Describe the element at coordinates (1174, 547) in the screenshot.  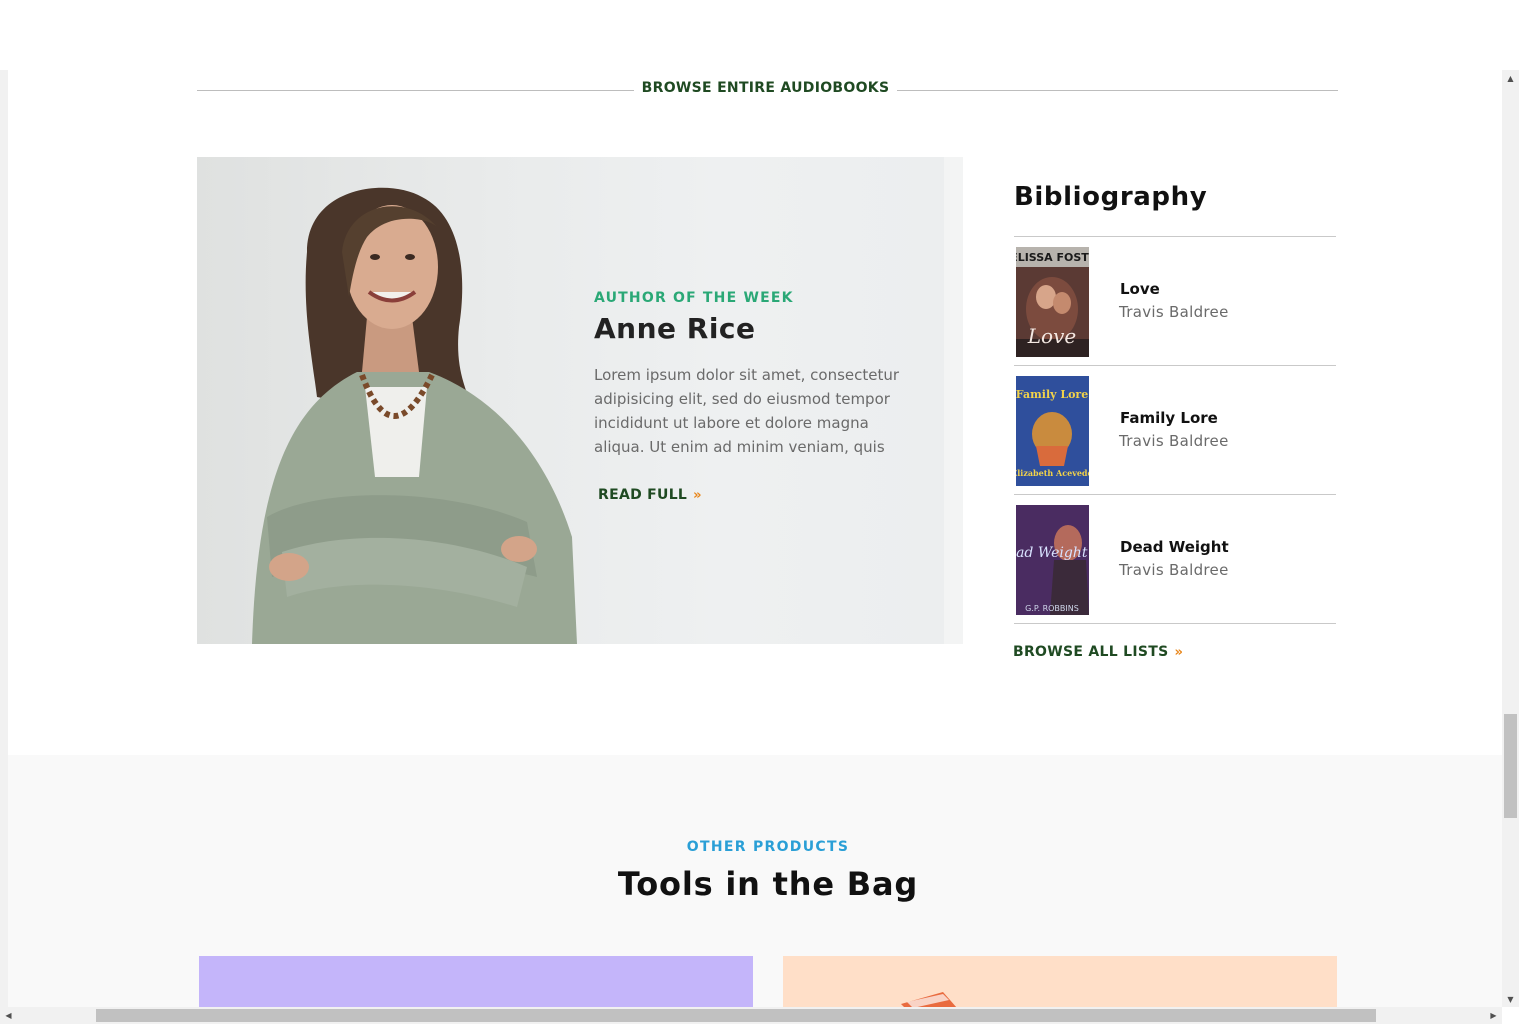
I see `book-title: Dead Weight` at that location.